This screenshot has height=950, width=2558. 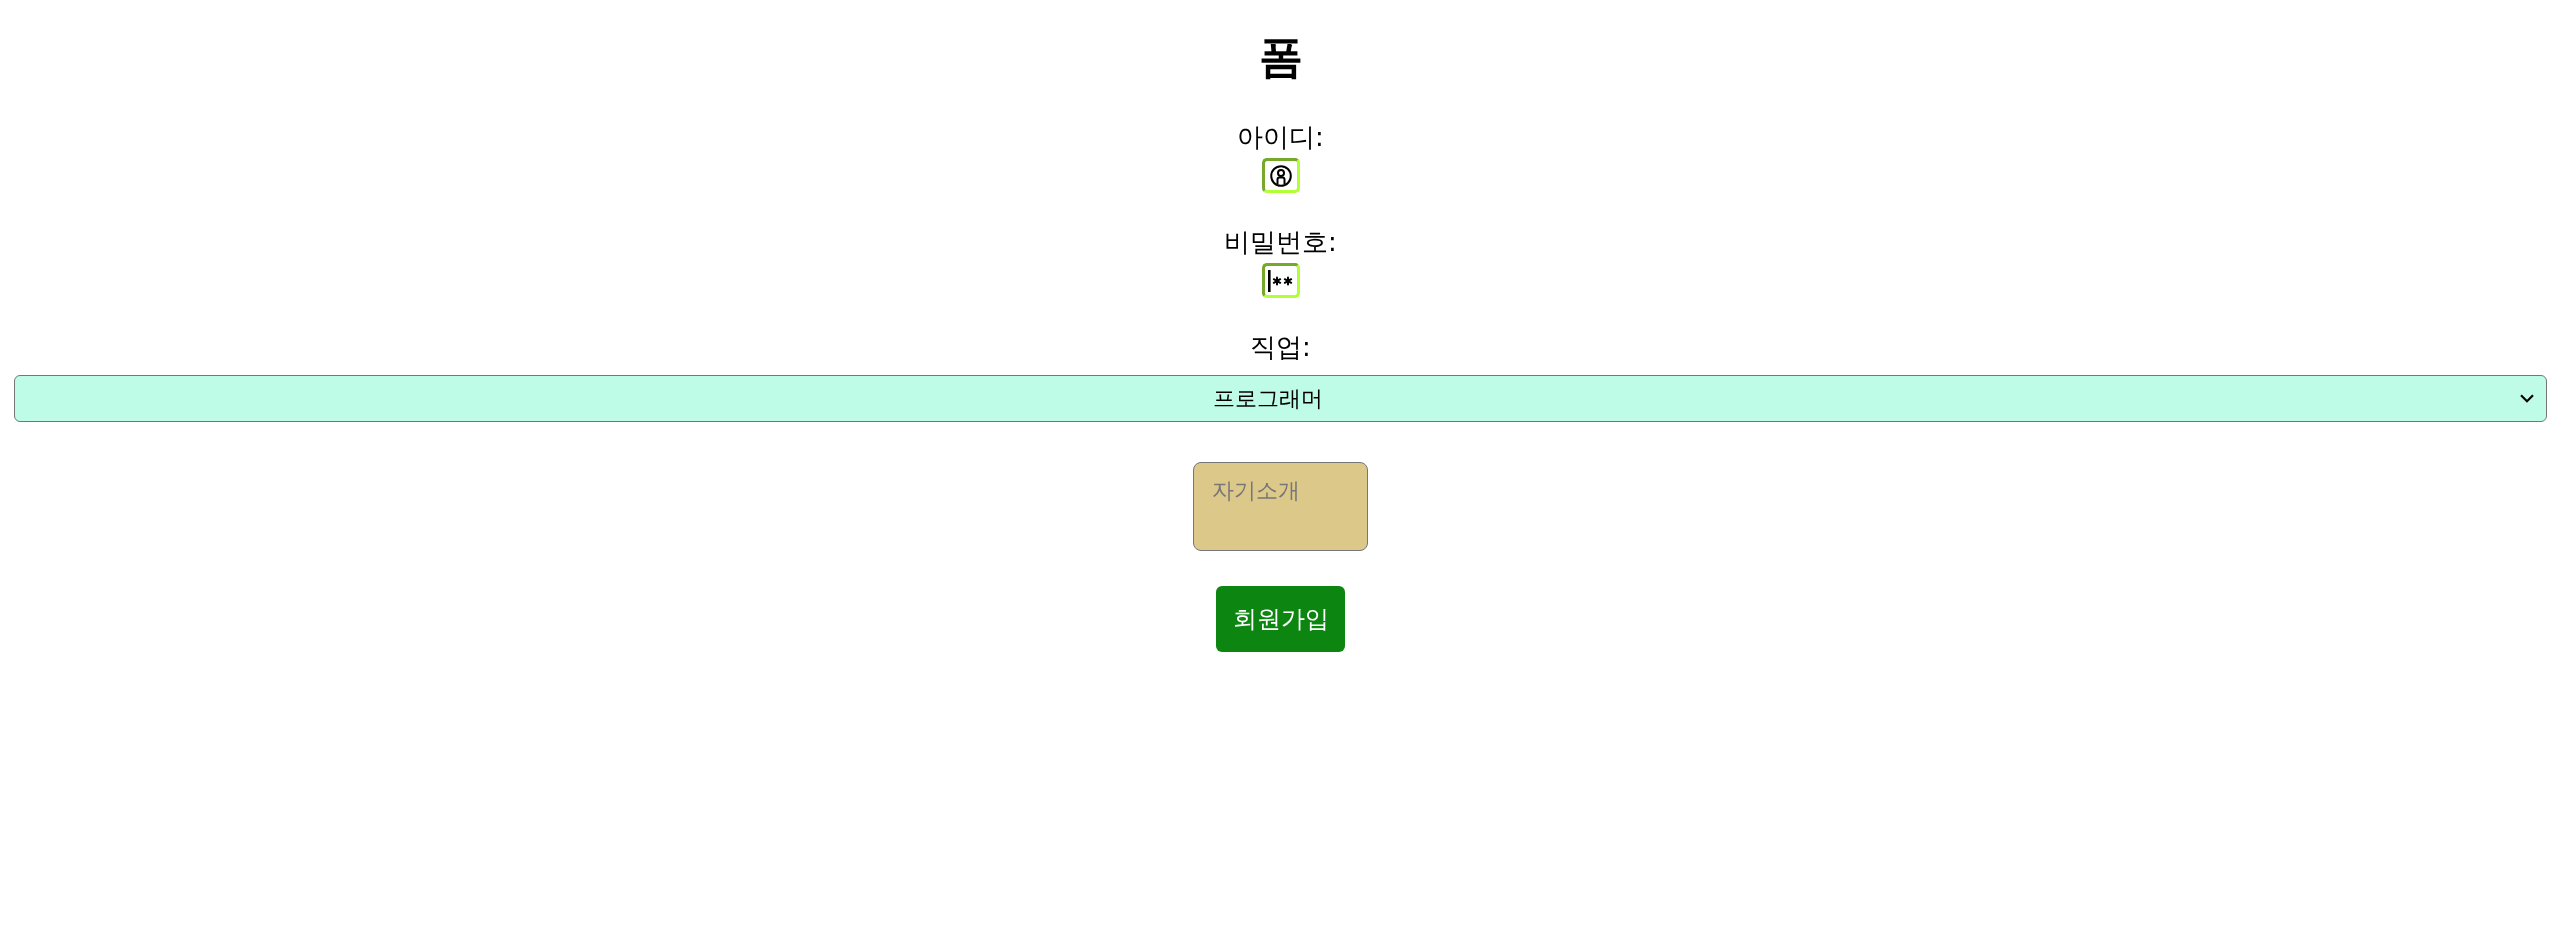 I want to click on caret-icon, so click(x=2527, y=398).